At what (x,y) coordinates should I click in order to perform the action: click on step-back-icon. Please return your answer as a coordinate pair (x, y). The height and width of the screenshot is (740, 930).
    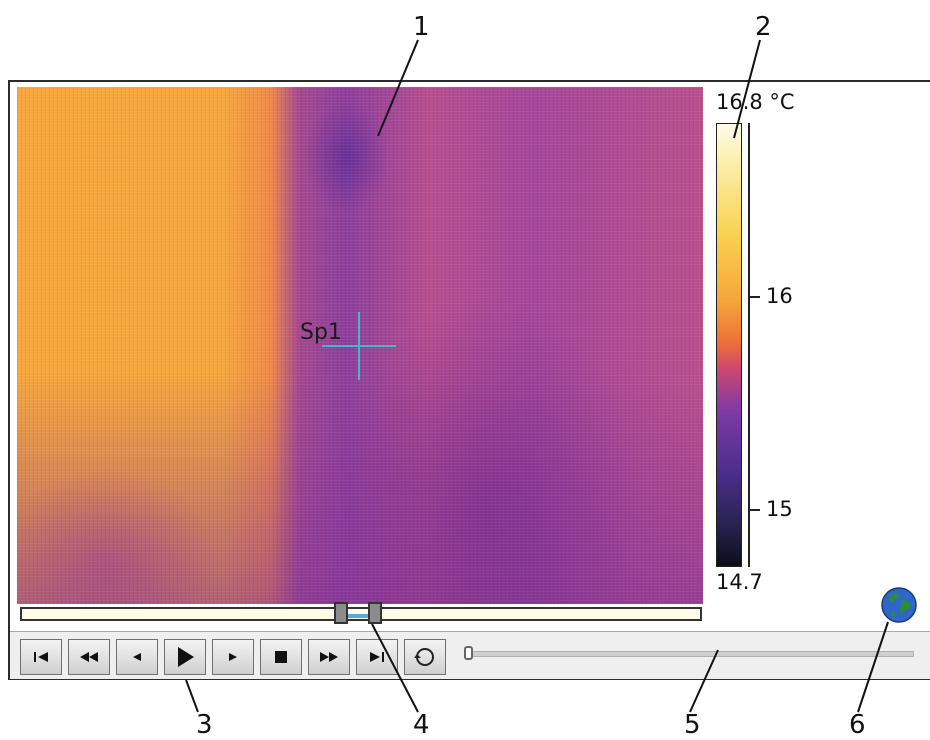
    Looking at the image, I should click on (137, 657).